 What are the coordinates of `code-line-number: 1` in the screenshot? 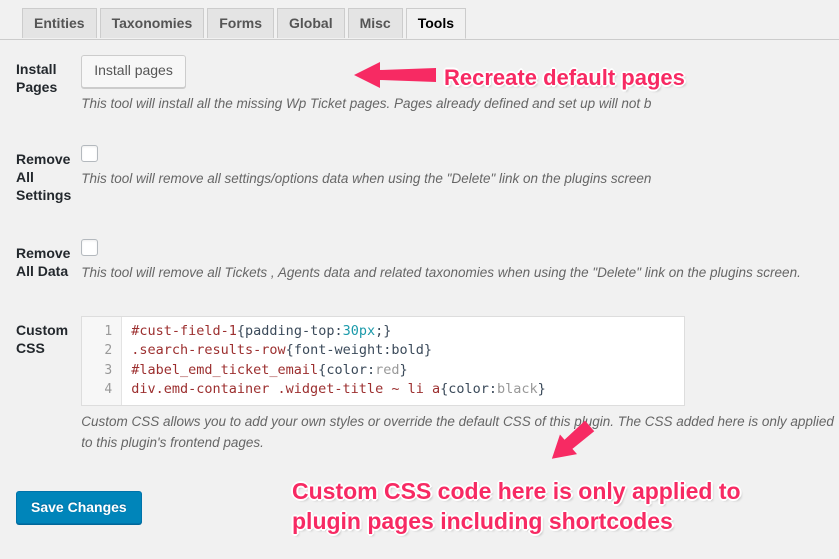 It's located at (108, 331).